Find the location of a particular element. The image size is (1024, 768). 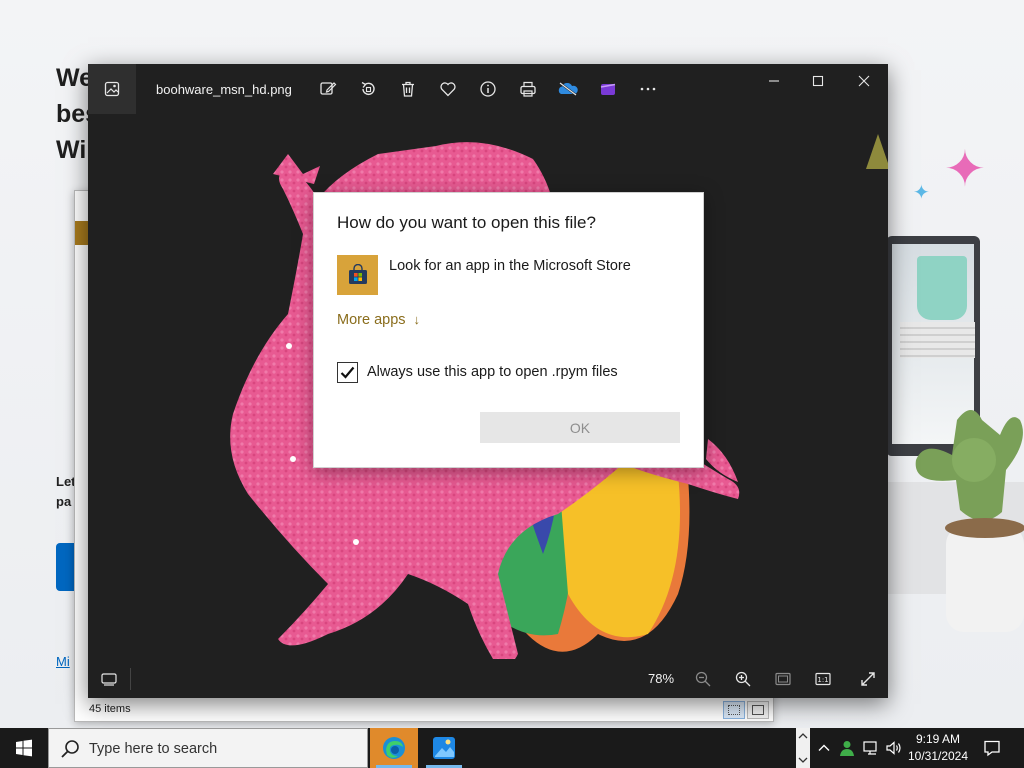

full-screen-icon is located at coordinates (868, 679).